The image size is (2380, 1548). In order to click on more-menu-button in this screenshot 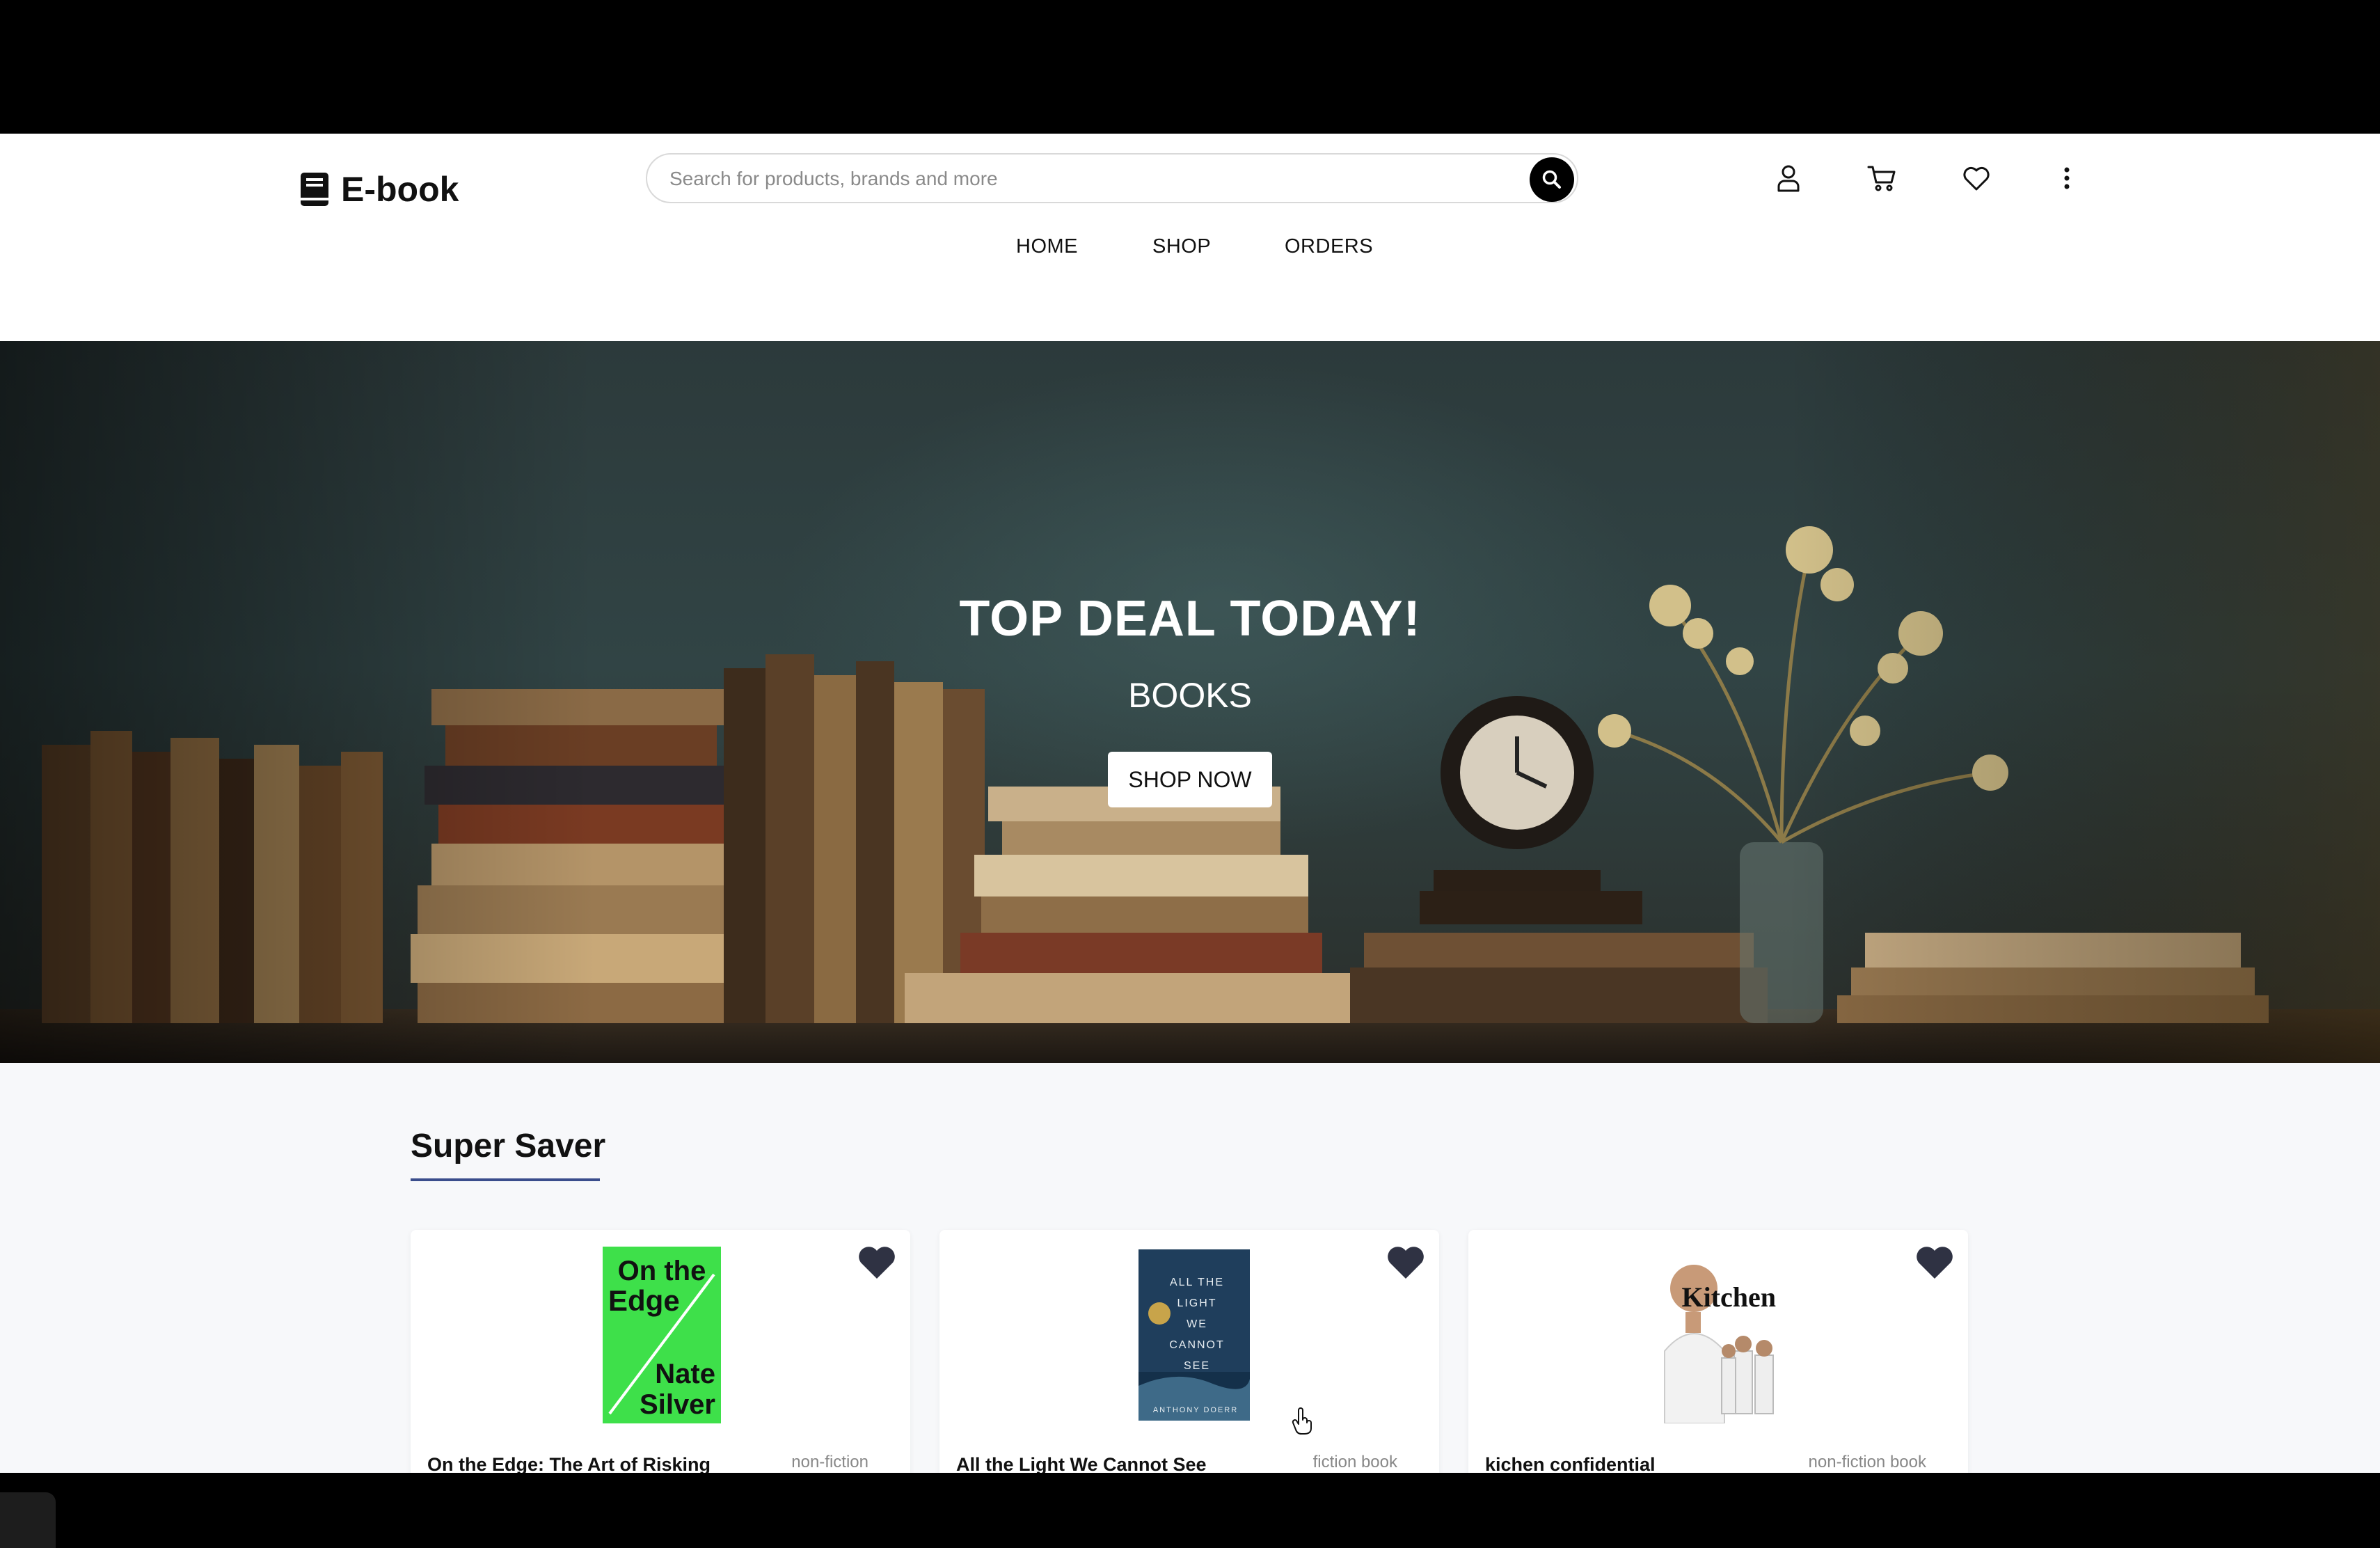, I will do `click(2067, 178)`.